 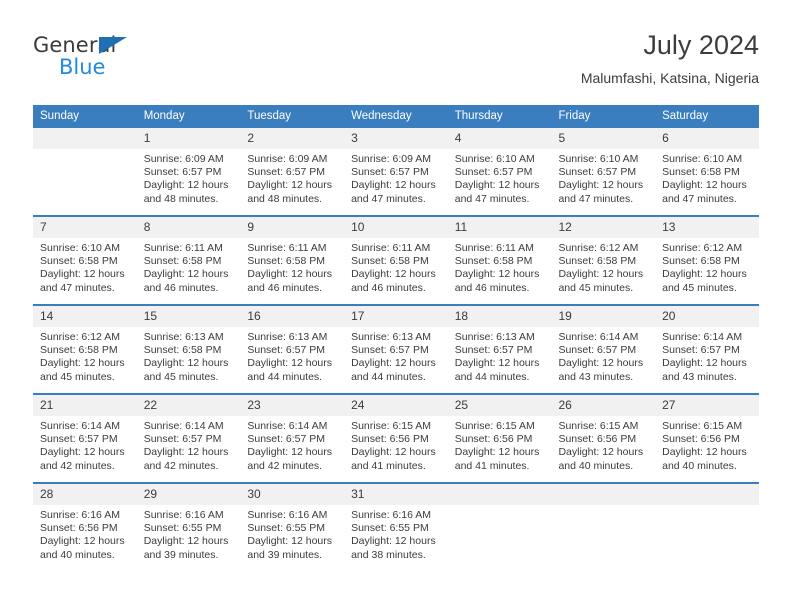 I want to click on sunrise-text: Sunrise: 6:12 AM, so click(x=702, y=248).